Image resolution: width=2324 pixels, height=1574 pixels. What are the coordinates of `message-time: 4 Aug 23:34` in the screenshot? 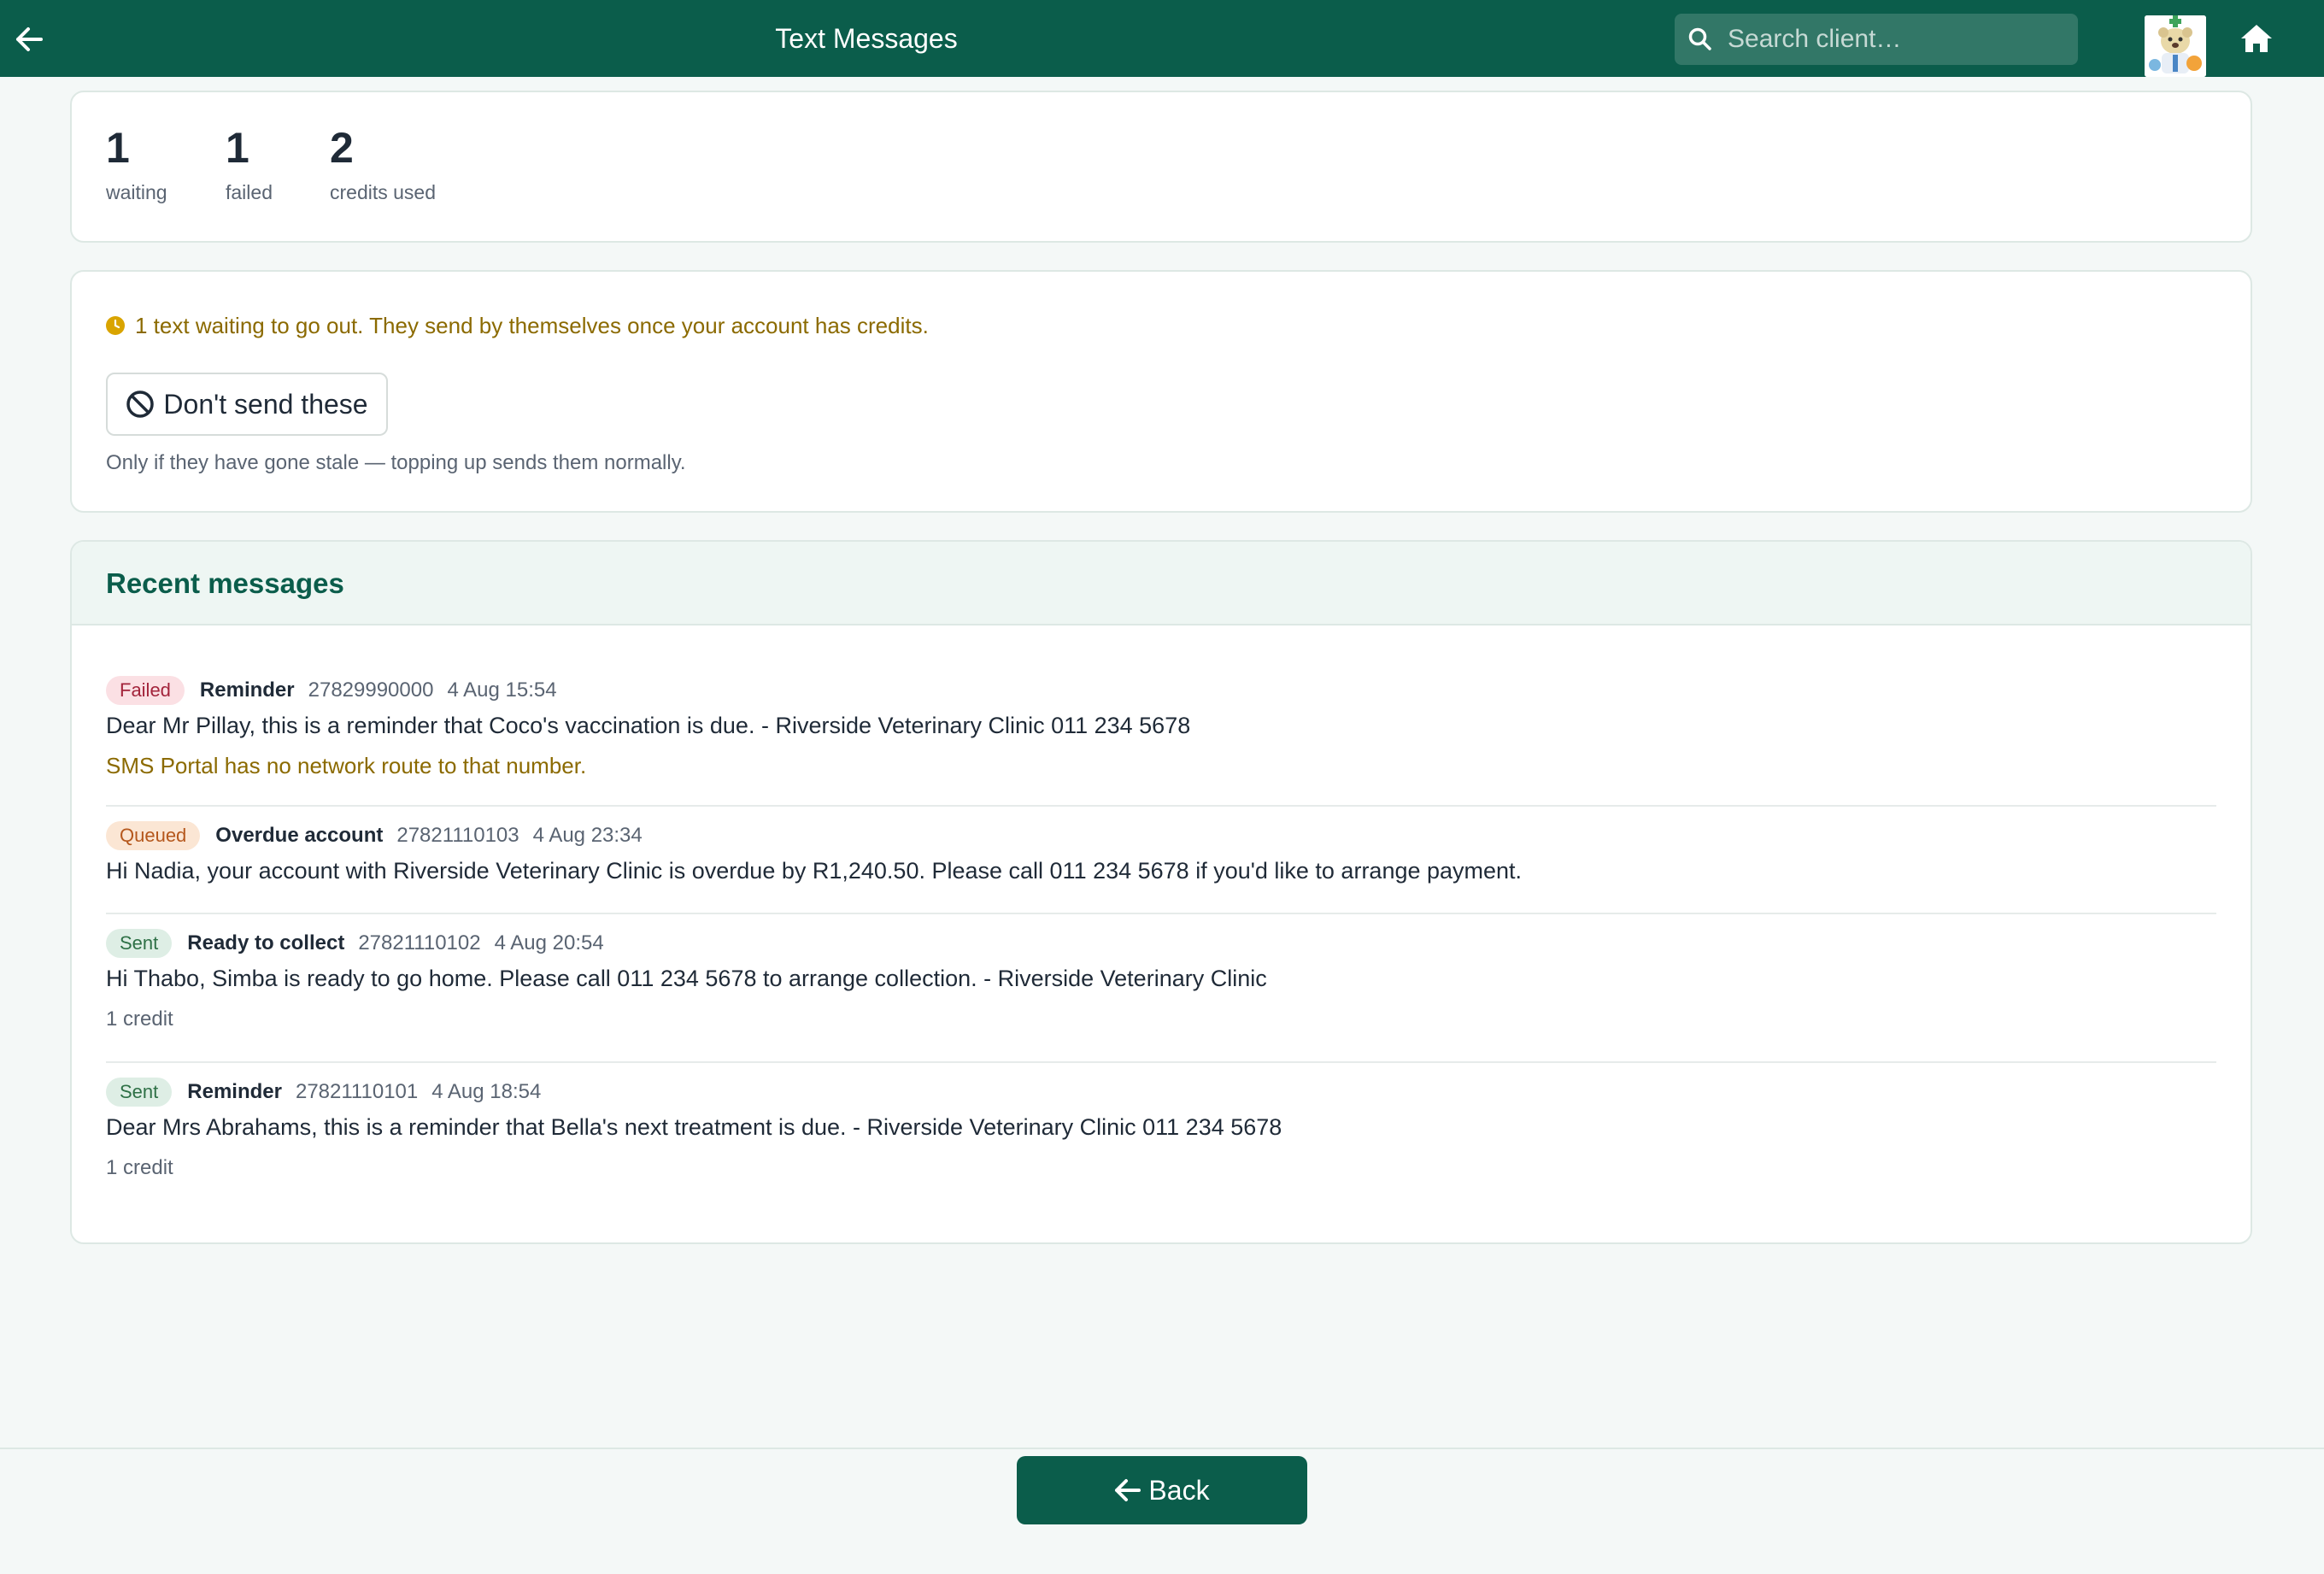 It's located at (587, 836).